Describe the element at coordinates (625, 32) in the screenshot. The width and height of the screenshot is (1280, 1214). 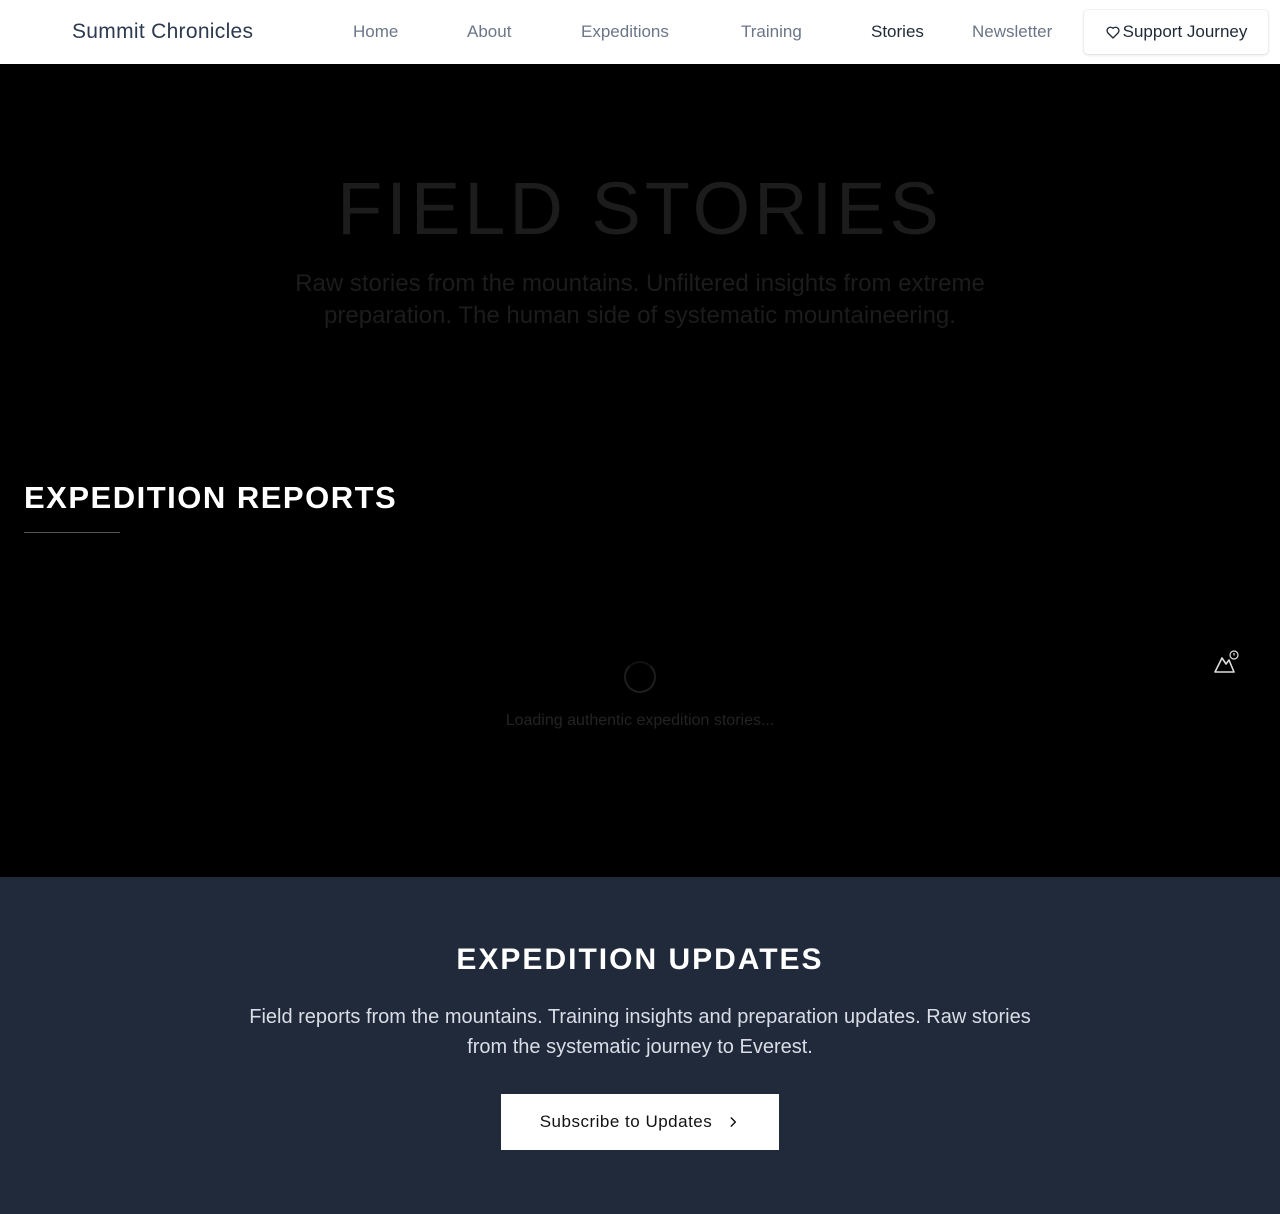
I see `nav-link-expeditions: Expeditions` at that location.